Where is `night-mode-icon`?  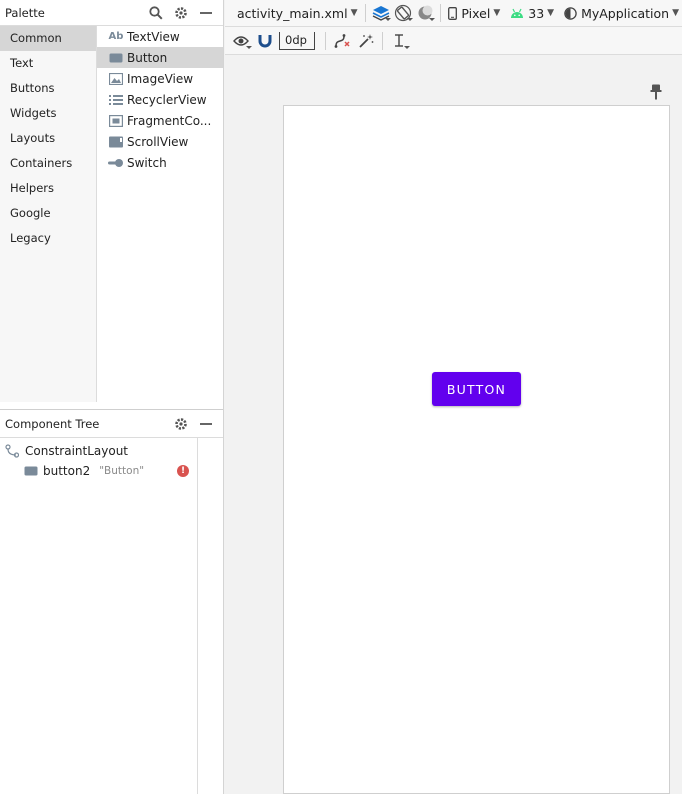 night-mode-icon is located at coordinates (425, 13).